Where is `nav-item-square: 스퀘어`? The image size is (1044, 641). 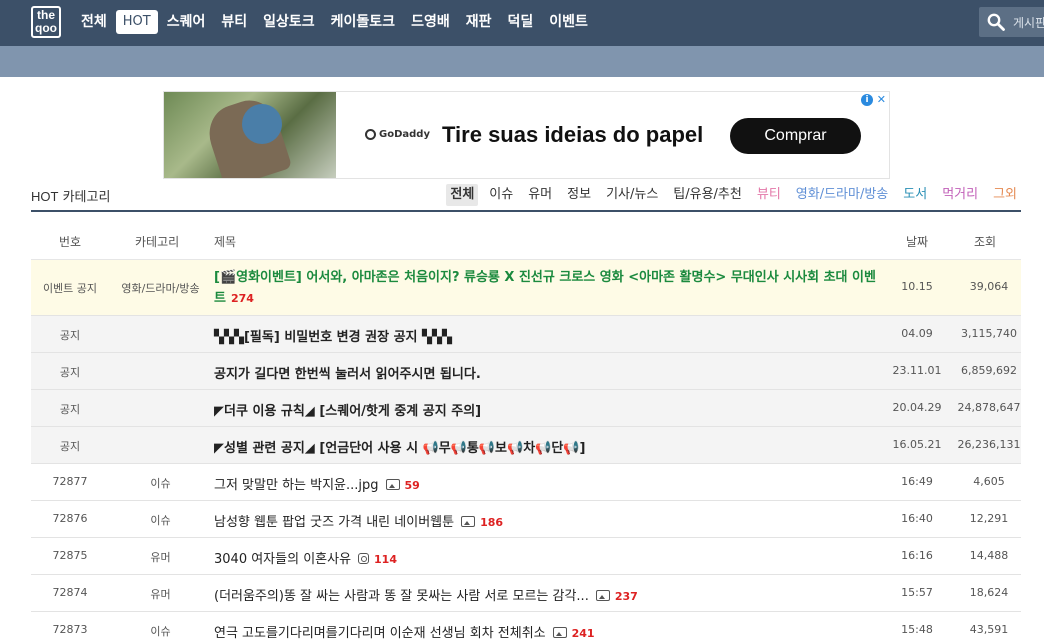
nav-item-square: 스퀘어 is located at coordinates (186, 22).